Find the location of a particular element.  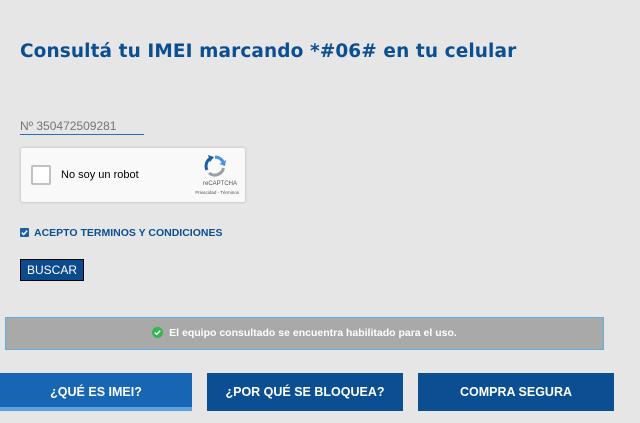

terms-label: ACEPTO TERMINOS Y CONDICIONES is located at coordinates (128, 233).